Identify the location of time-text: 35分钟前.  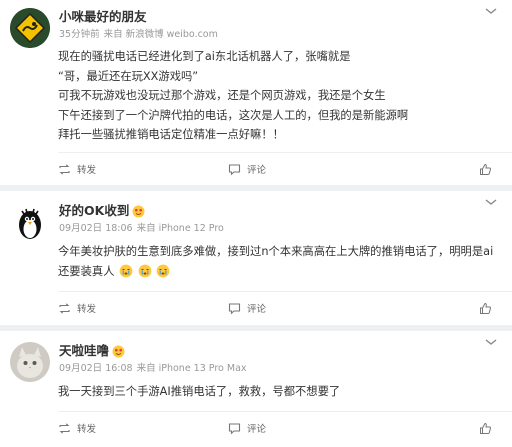
(79, 34).